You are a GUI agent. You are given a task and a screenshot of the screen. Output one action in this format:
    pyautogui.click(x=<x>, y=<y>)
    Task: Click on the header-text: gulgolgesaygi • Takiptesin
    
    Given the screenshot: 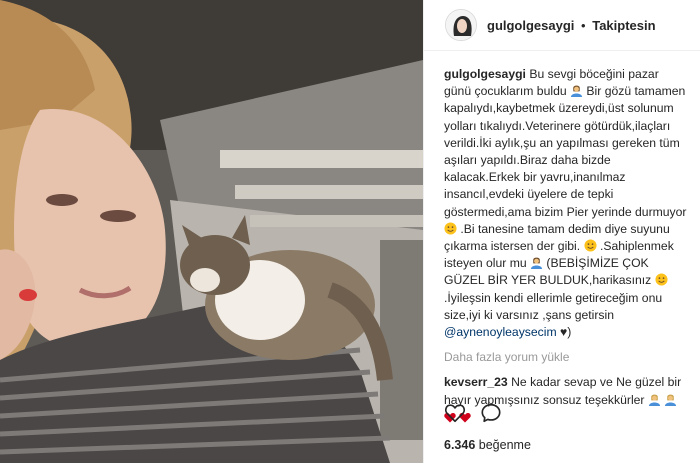 What is the action you would take?
    pyautogui.click(x=571, y=25)
    